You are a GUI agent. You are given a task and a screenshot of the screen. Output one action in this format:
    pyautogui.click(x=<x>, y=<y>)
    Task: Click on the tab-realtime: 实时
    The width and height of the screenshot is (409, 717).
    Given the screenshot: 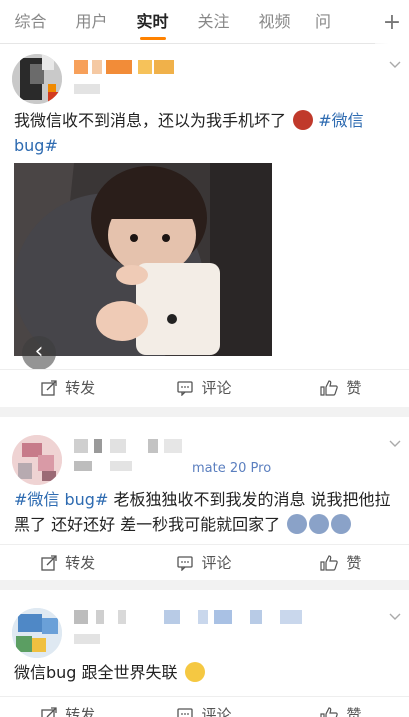 What is the action you would take?
    pyautogui.click(x=152, y=22)
    